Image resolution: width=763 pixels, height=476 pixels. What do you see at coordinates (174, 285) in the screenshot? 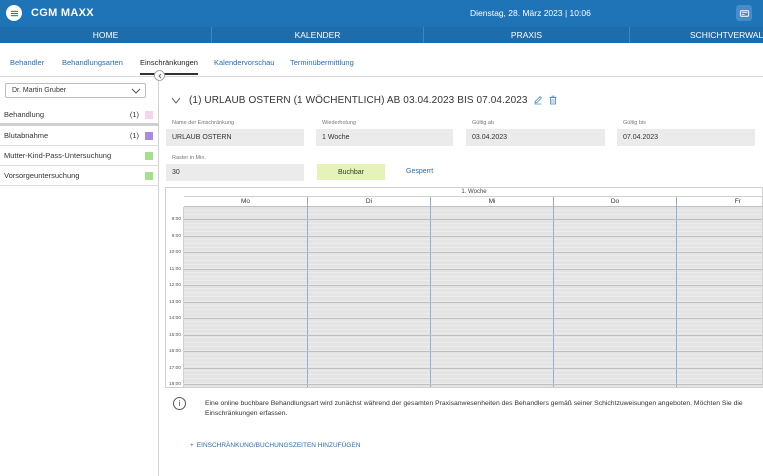
I see `time-label: 12:00` at bounding box center [174, 285].